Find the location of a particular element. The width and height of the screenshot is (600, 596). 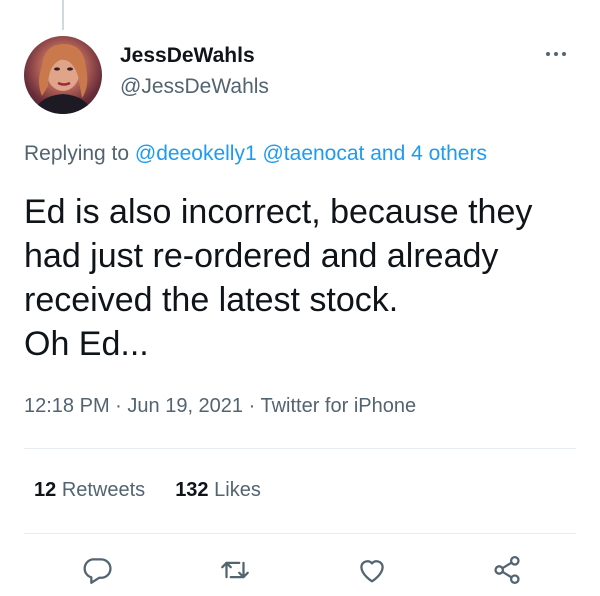

engagement-stats: 12 Retweets 132 Likes is located at coordinates (147, 490).